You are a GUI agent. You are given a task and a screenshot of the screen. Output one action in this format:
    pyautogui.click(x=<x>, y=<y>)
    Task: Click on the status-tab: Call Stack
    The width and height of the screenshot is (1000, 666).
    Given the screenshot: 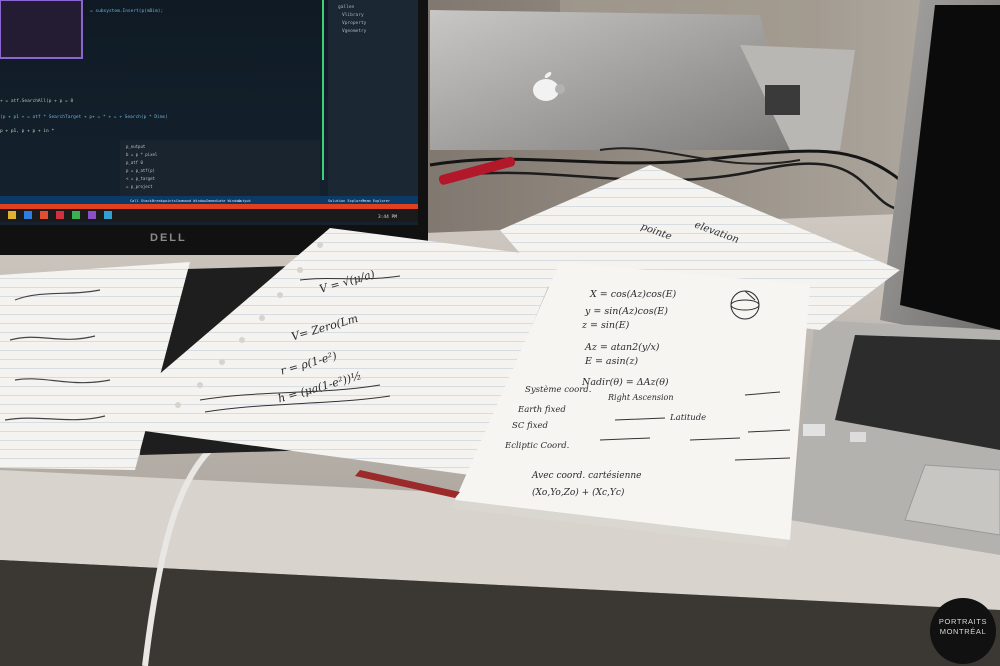 What is the action you would take?
    pyautogui.click(x=141, y=201)
    